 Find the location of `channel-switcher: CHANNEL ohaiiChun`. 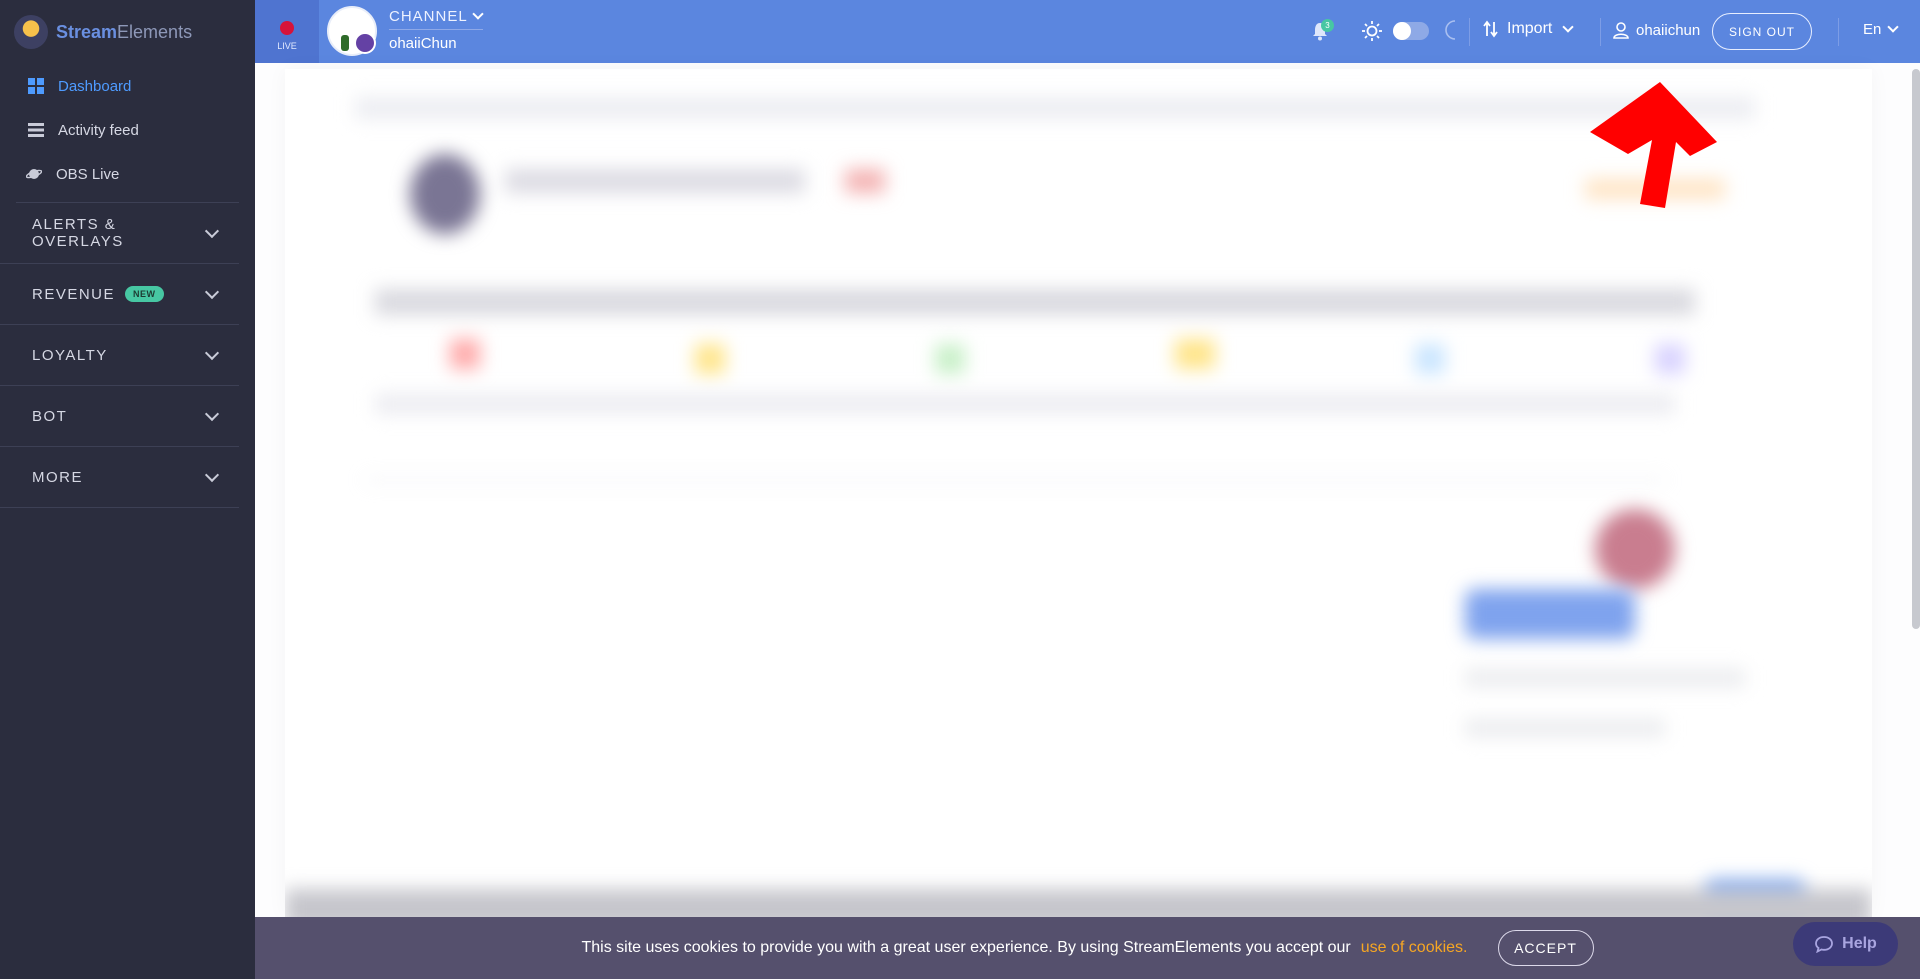

channel-switcher: CHANNEL ohaiiChun is located at coordinates (436, 30).